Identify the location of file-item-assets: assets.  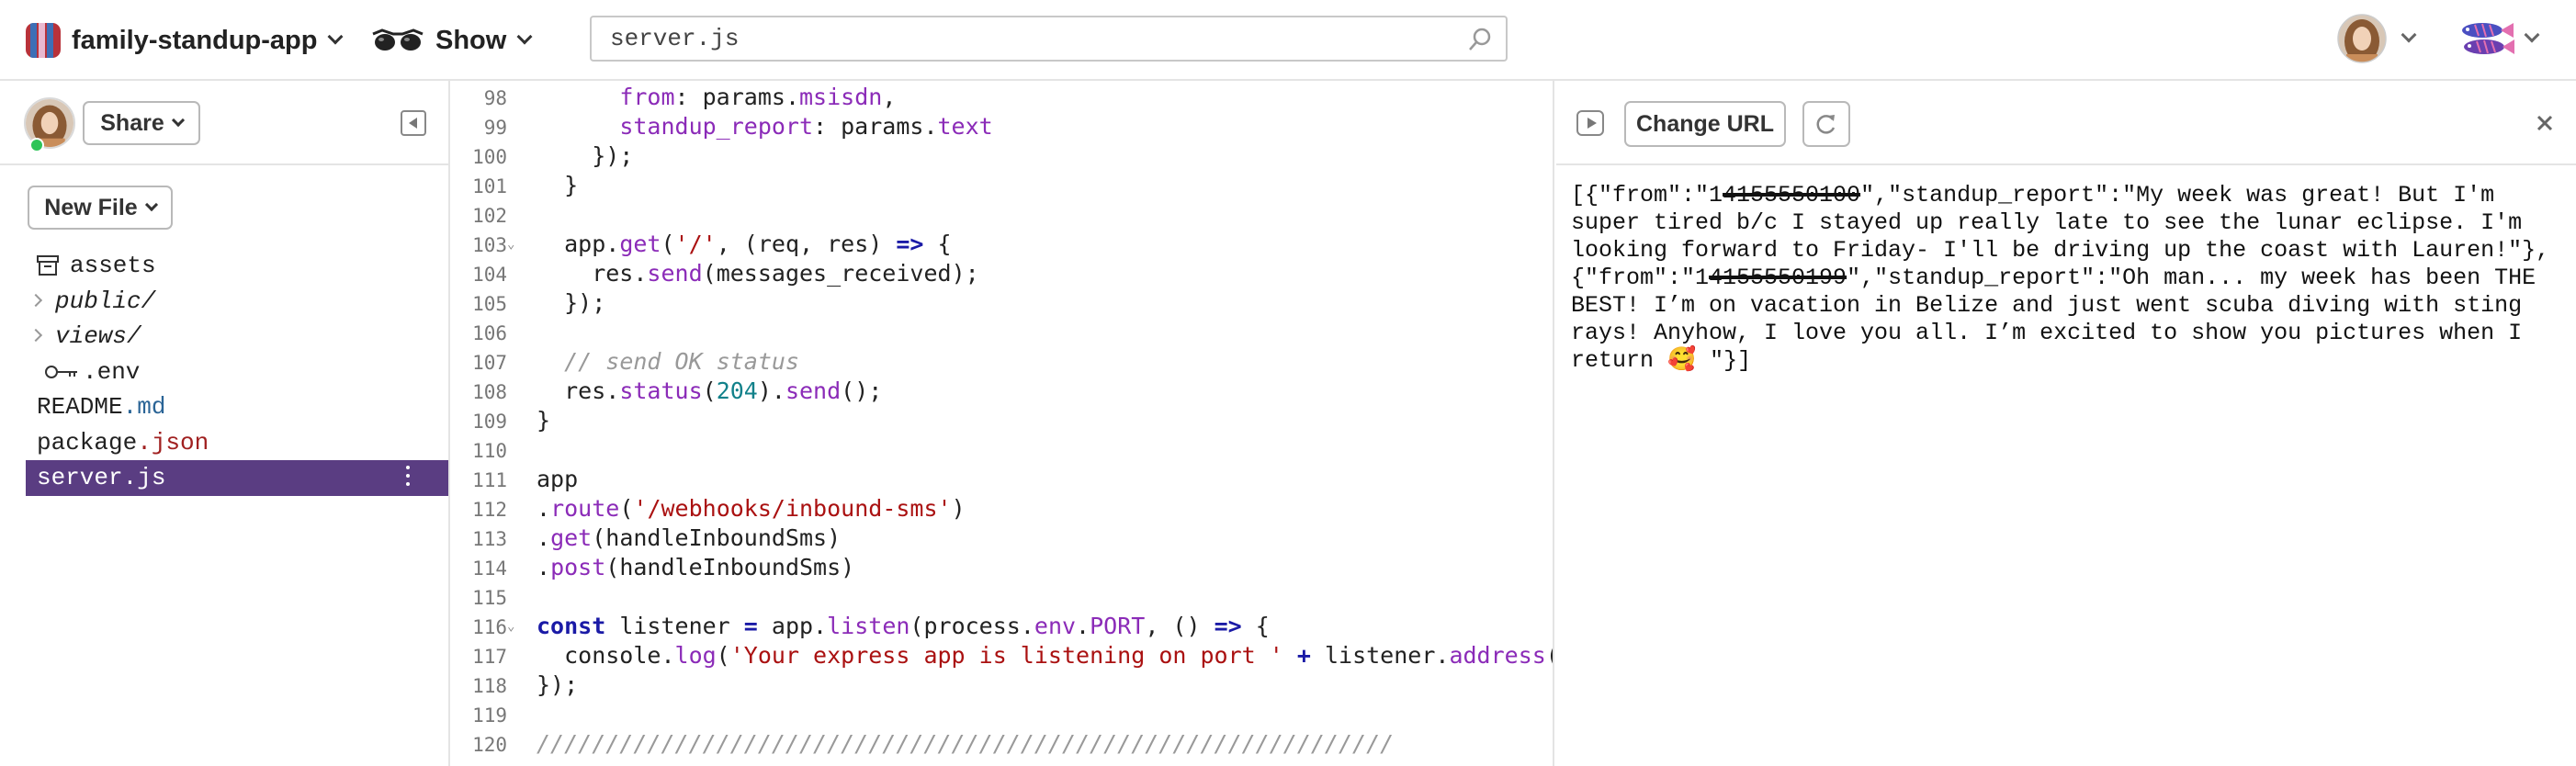
(224, 266).